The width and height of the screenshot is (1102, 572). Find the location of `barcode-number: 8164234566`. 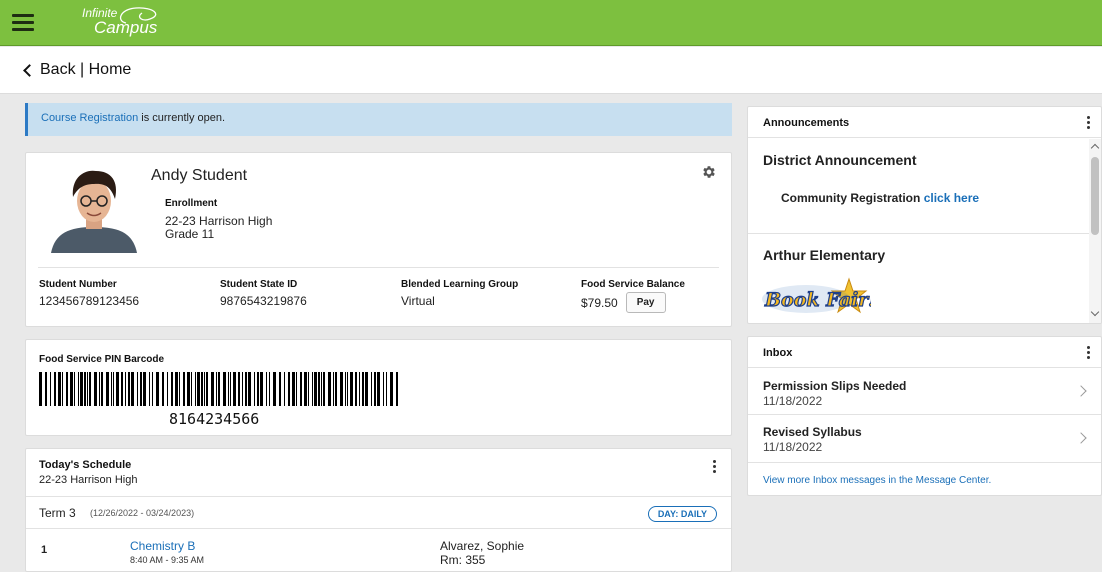

barcode-number: 8164234566 is located at coordinates (214, 419).